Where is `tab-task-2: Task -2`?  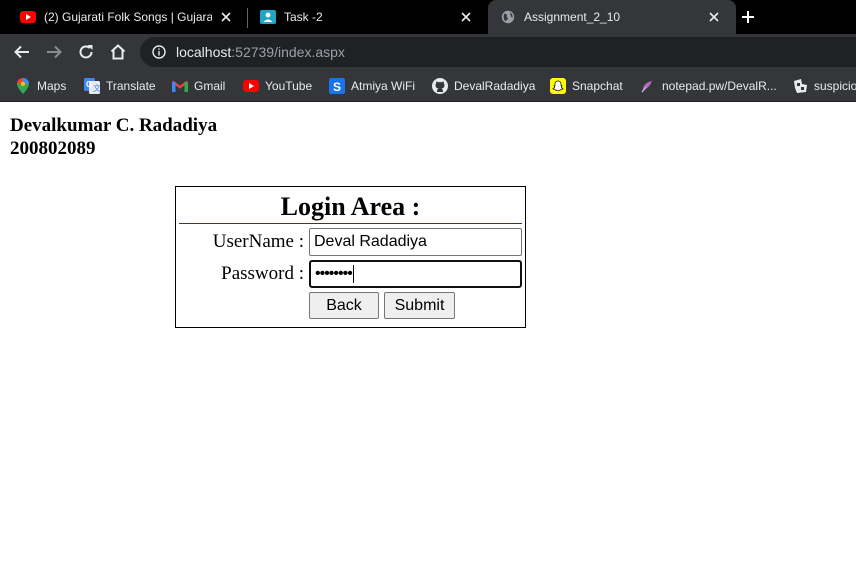
tab-task-2: Task -2 is located at coordinates (368, 17).